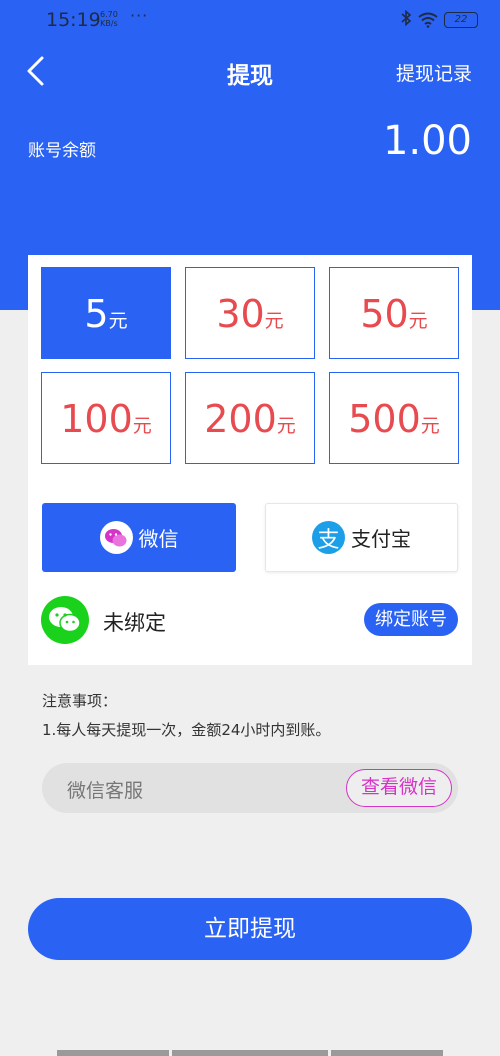 This screenshot has height=1056, width=500. Describe the element at coordinates (406, 19) in the screenshot. I see `bluetooth-icon` at that location.